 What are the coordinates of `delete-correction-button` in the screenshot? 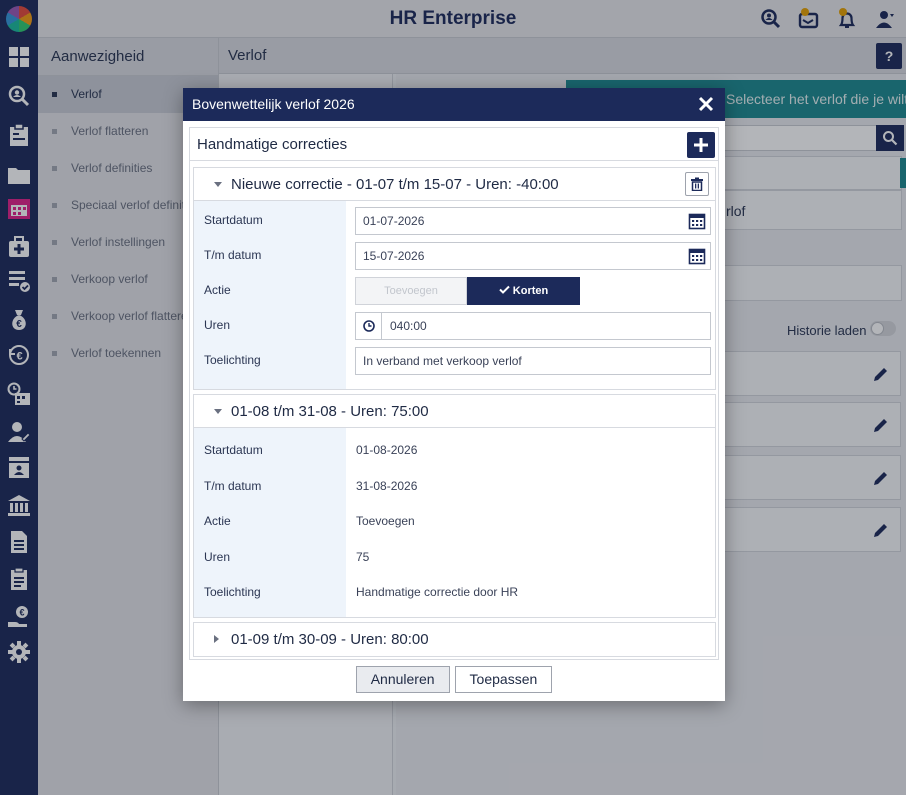 It's located at (697, 184).